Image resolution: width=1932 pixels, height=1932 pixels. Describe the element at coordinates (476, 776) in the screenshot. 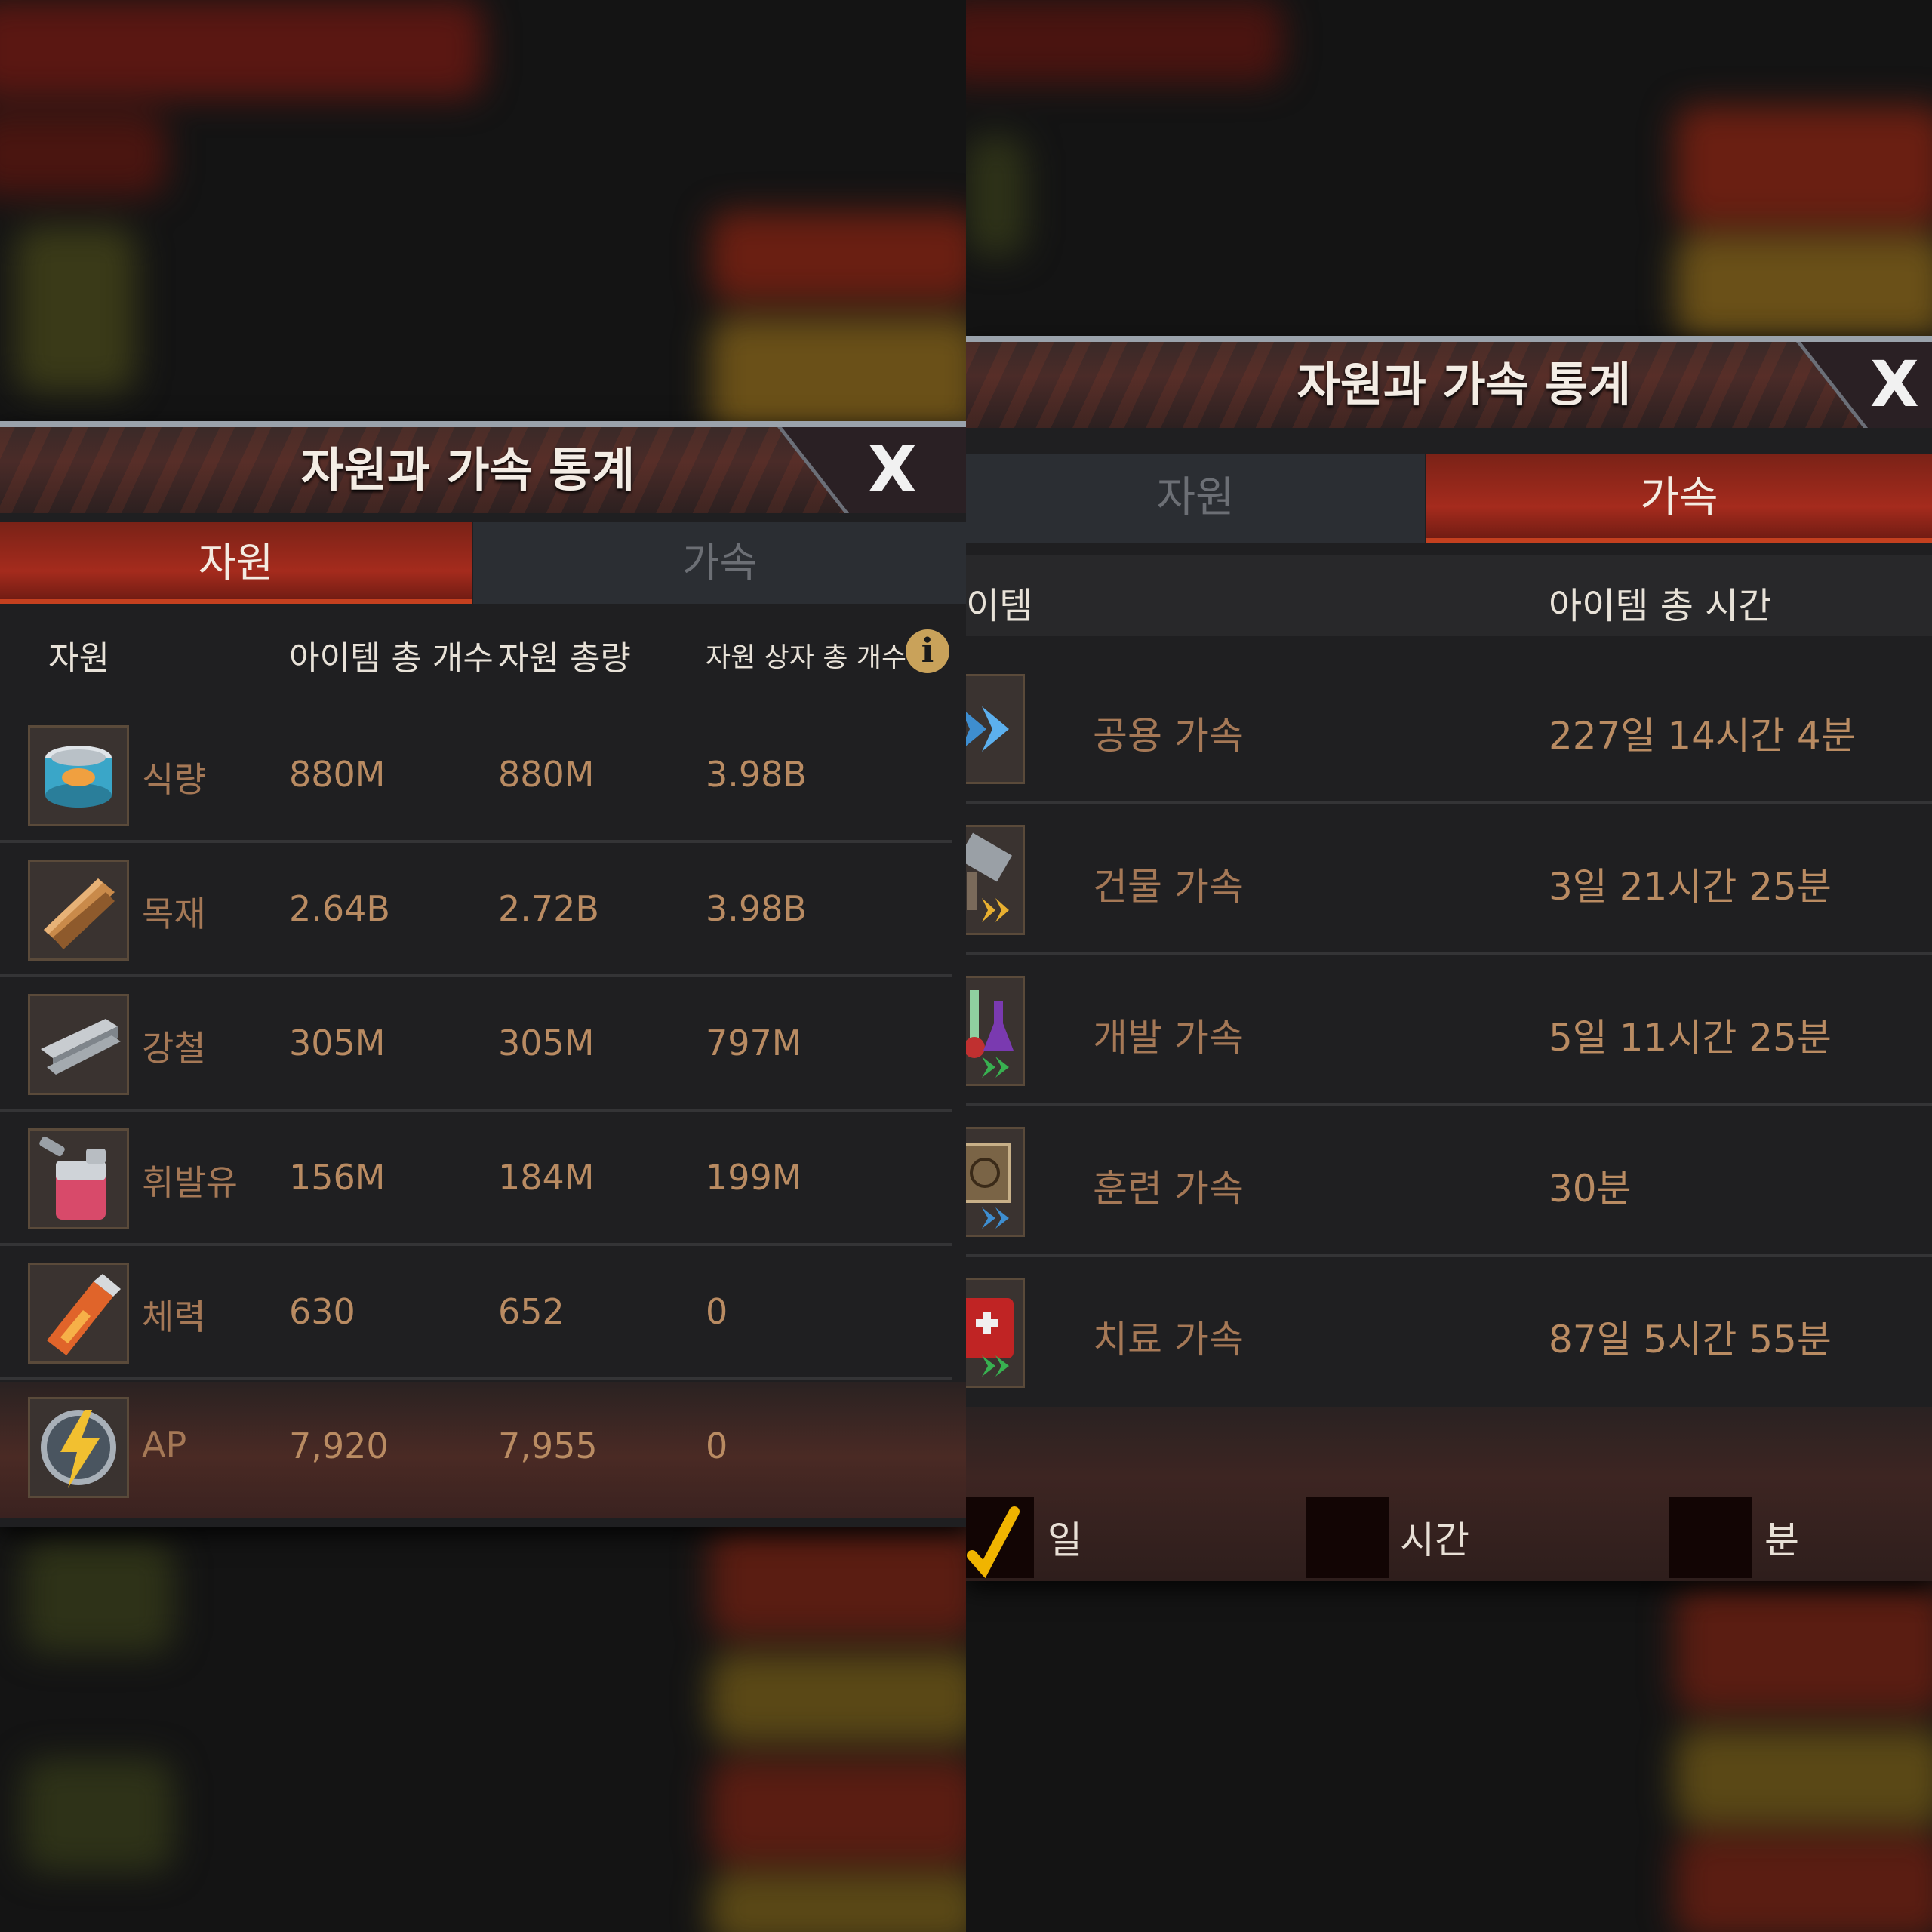

I see `resource-row-food: 식량 880M 880M 3.98B` at that location.